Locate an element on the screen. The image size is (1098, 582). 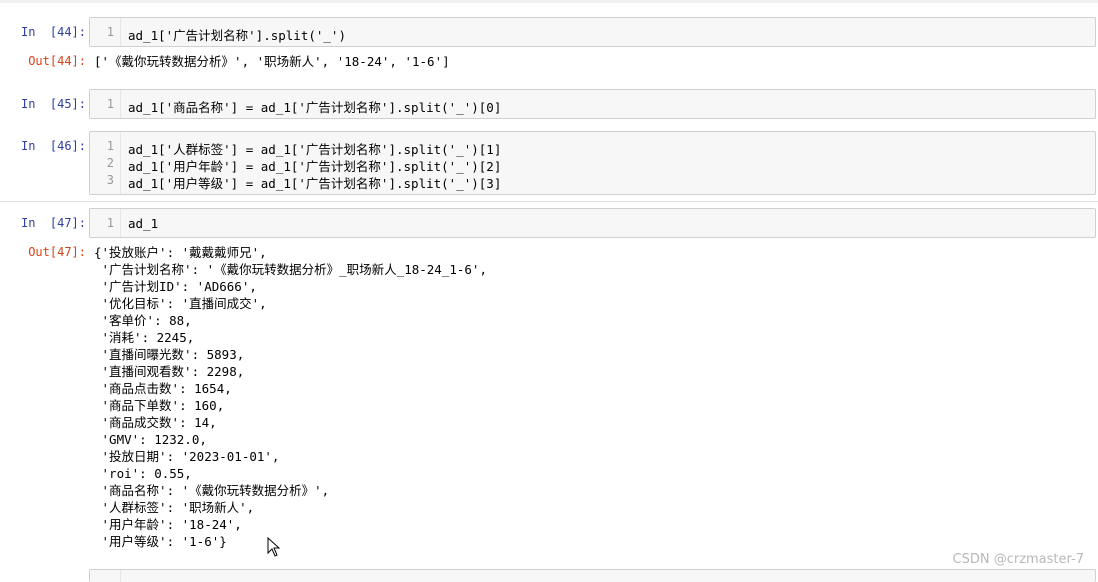
output-prompt: Out[44]: is located at coordinates (57, 61).